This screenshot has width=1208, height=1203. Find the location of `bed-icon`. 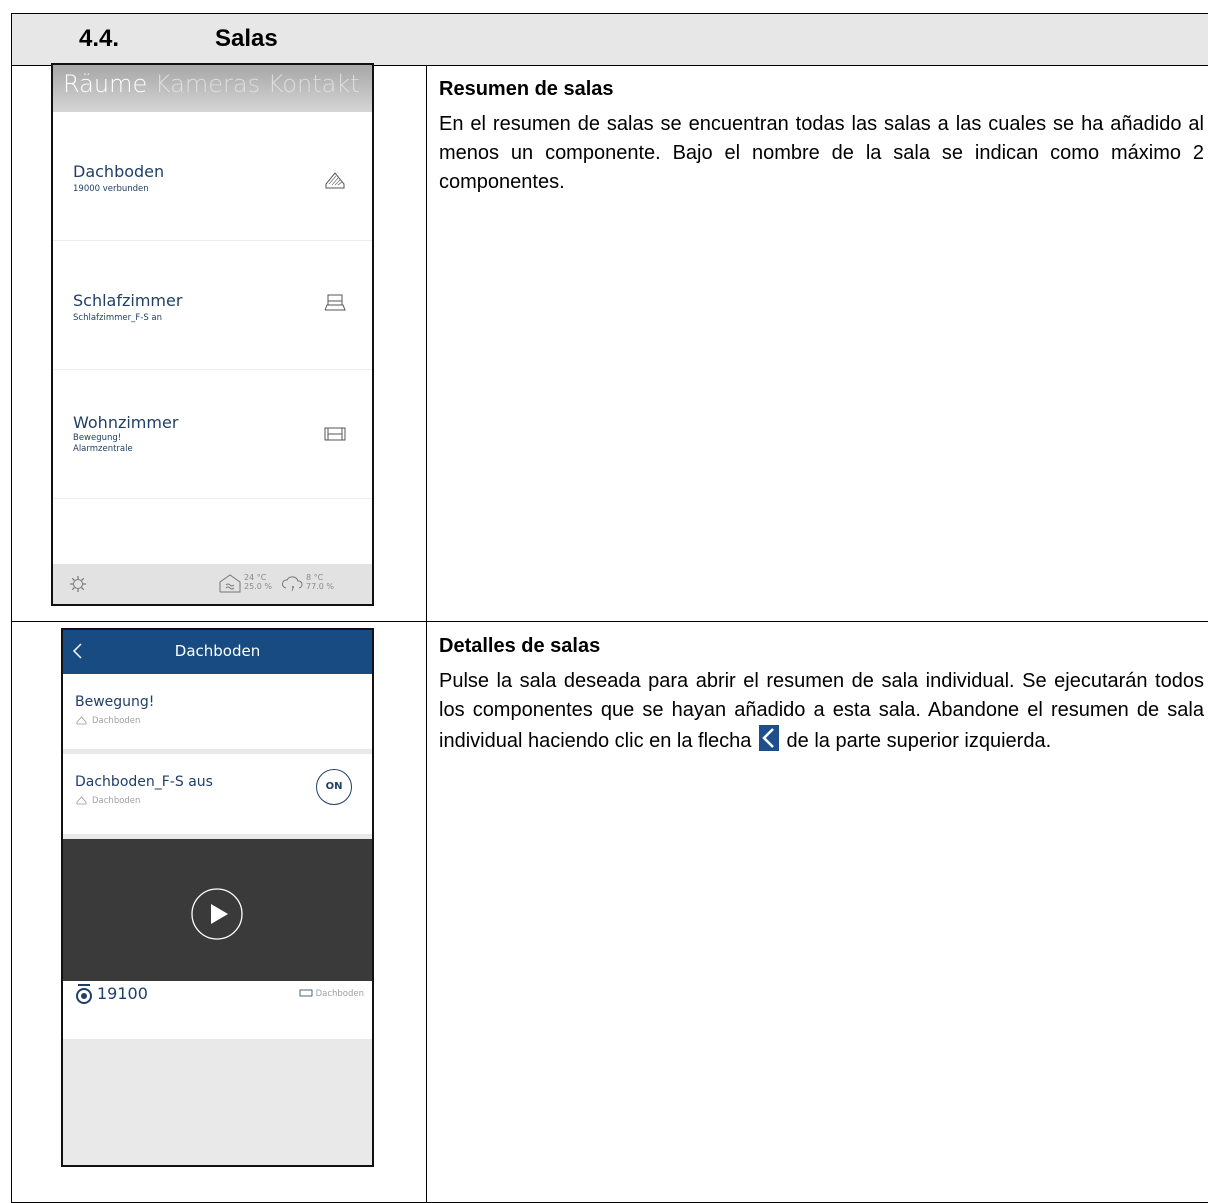

bed-icon is located at coordinates (335, 302).